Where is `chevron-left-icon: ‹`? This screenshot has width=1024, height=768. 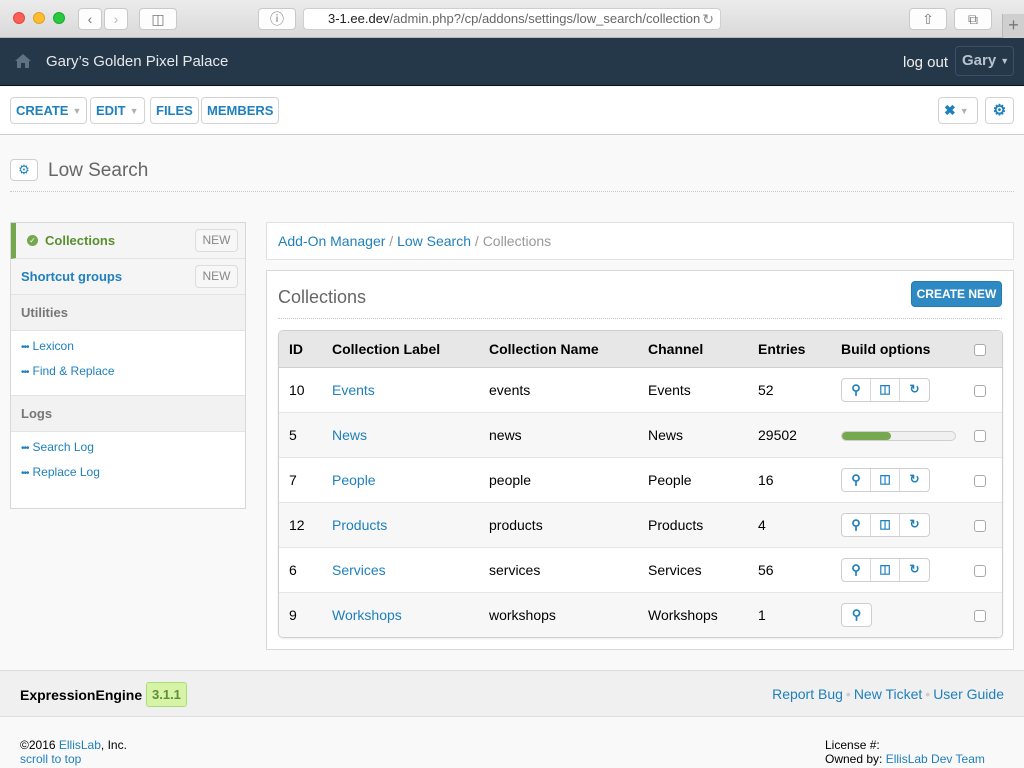 chevron-left-icon: ‹ is located at coordinates (90, 19).